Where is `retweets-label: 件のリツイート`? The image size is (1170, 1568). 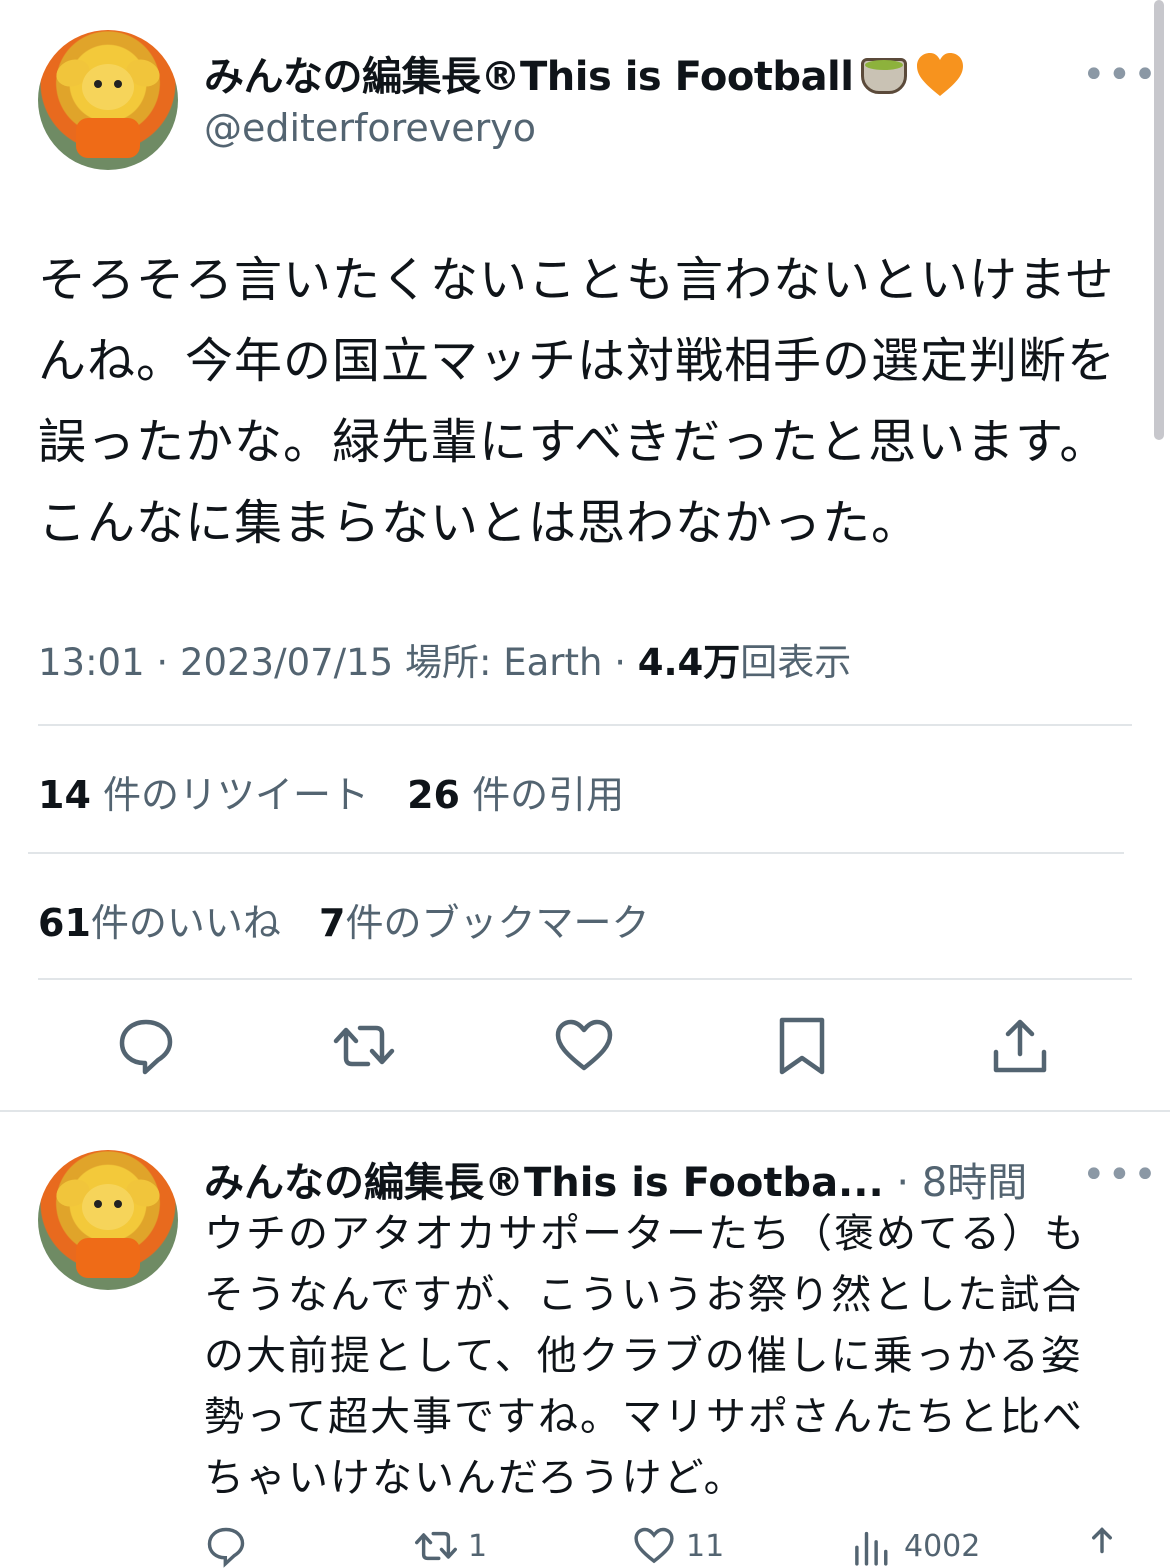 retweets-label: 件のリツイート is located at coordinates (235, 795).